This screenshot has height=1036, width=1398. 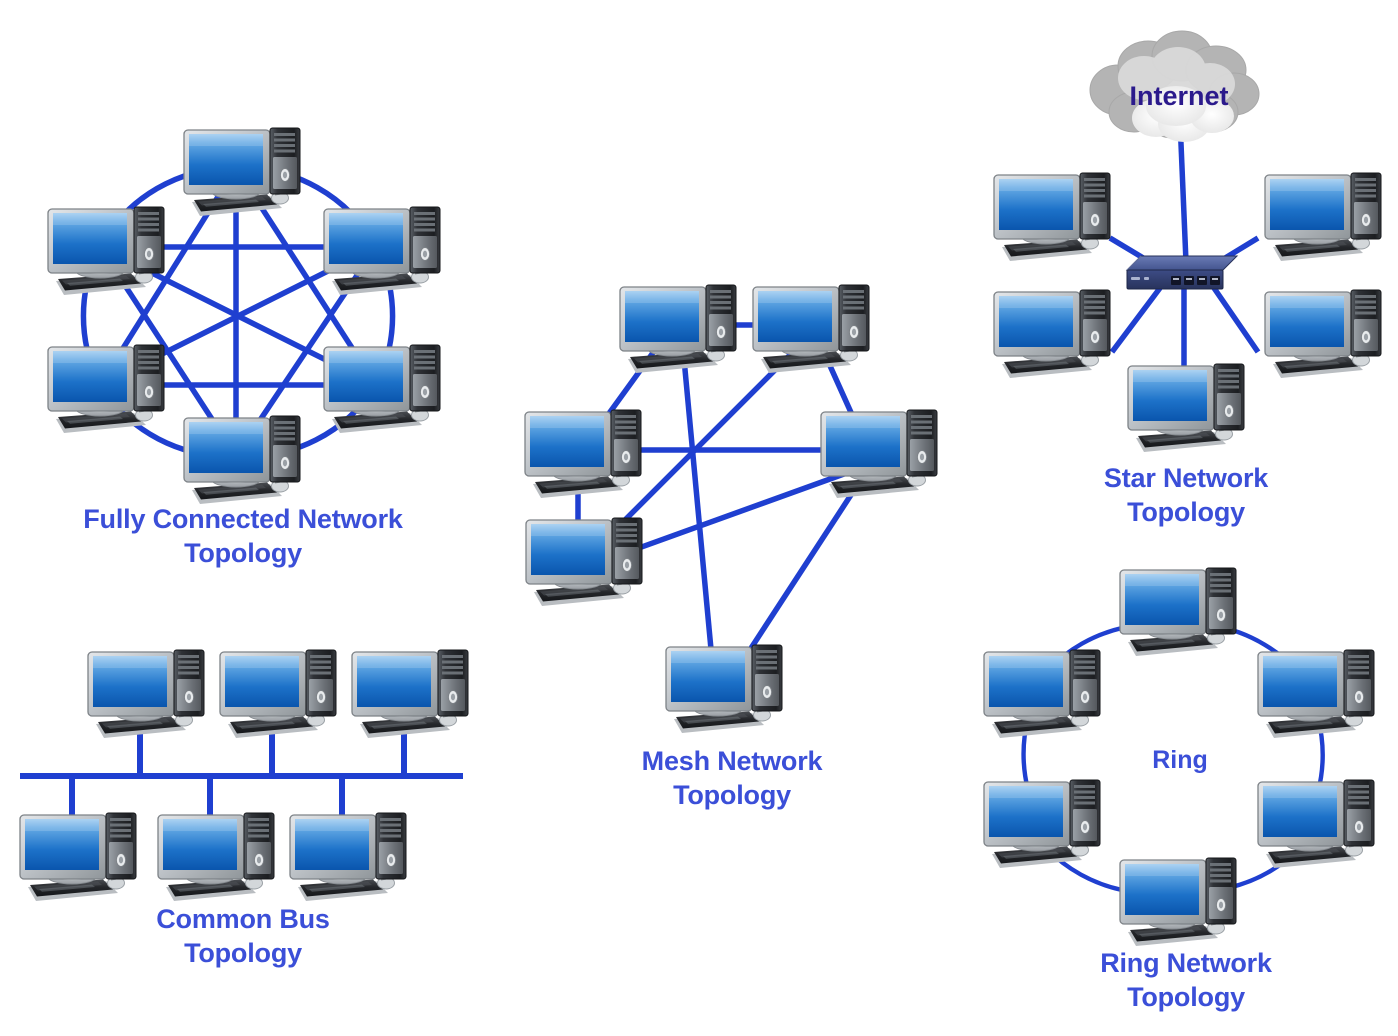 I want to click on network-switch-icon, so click(x=1182, y=272).